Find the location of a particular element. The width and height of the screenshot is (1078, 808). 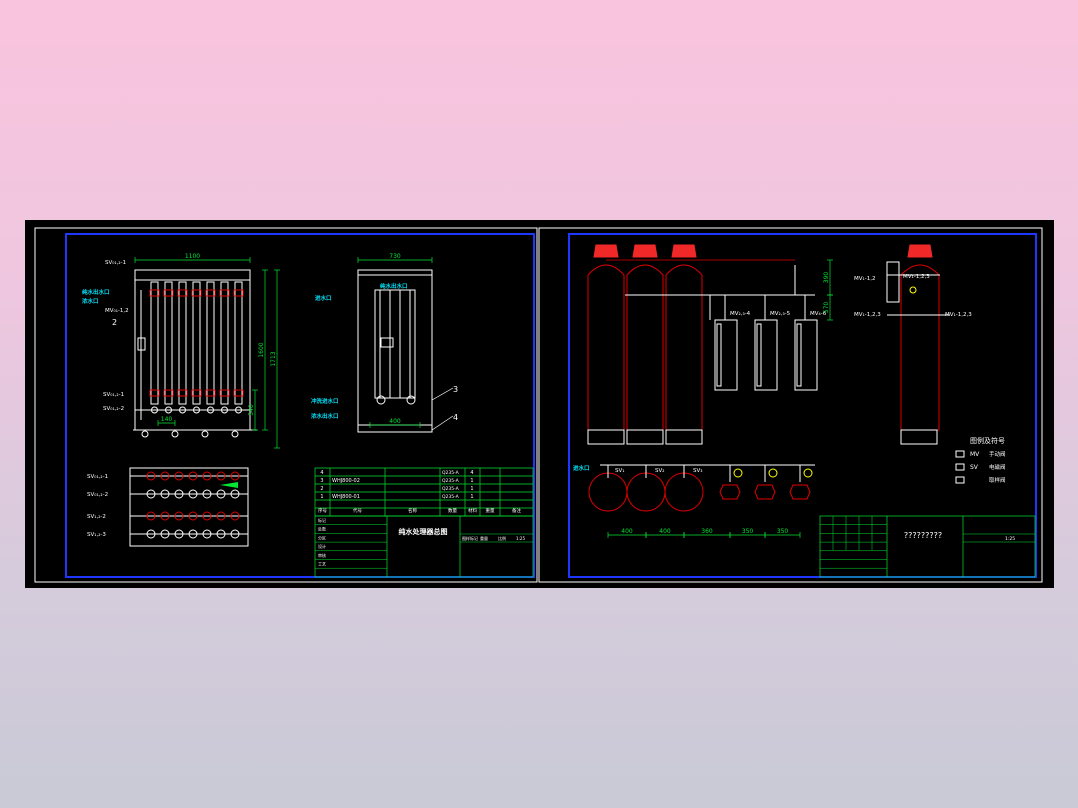

side-mv-label: MV₁-1,2 is located at coordinates (864, 279).